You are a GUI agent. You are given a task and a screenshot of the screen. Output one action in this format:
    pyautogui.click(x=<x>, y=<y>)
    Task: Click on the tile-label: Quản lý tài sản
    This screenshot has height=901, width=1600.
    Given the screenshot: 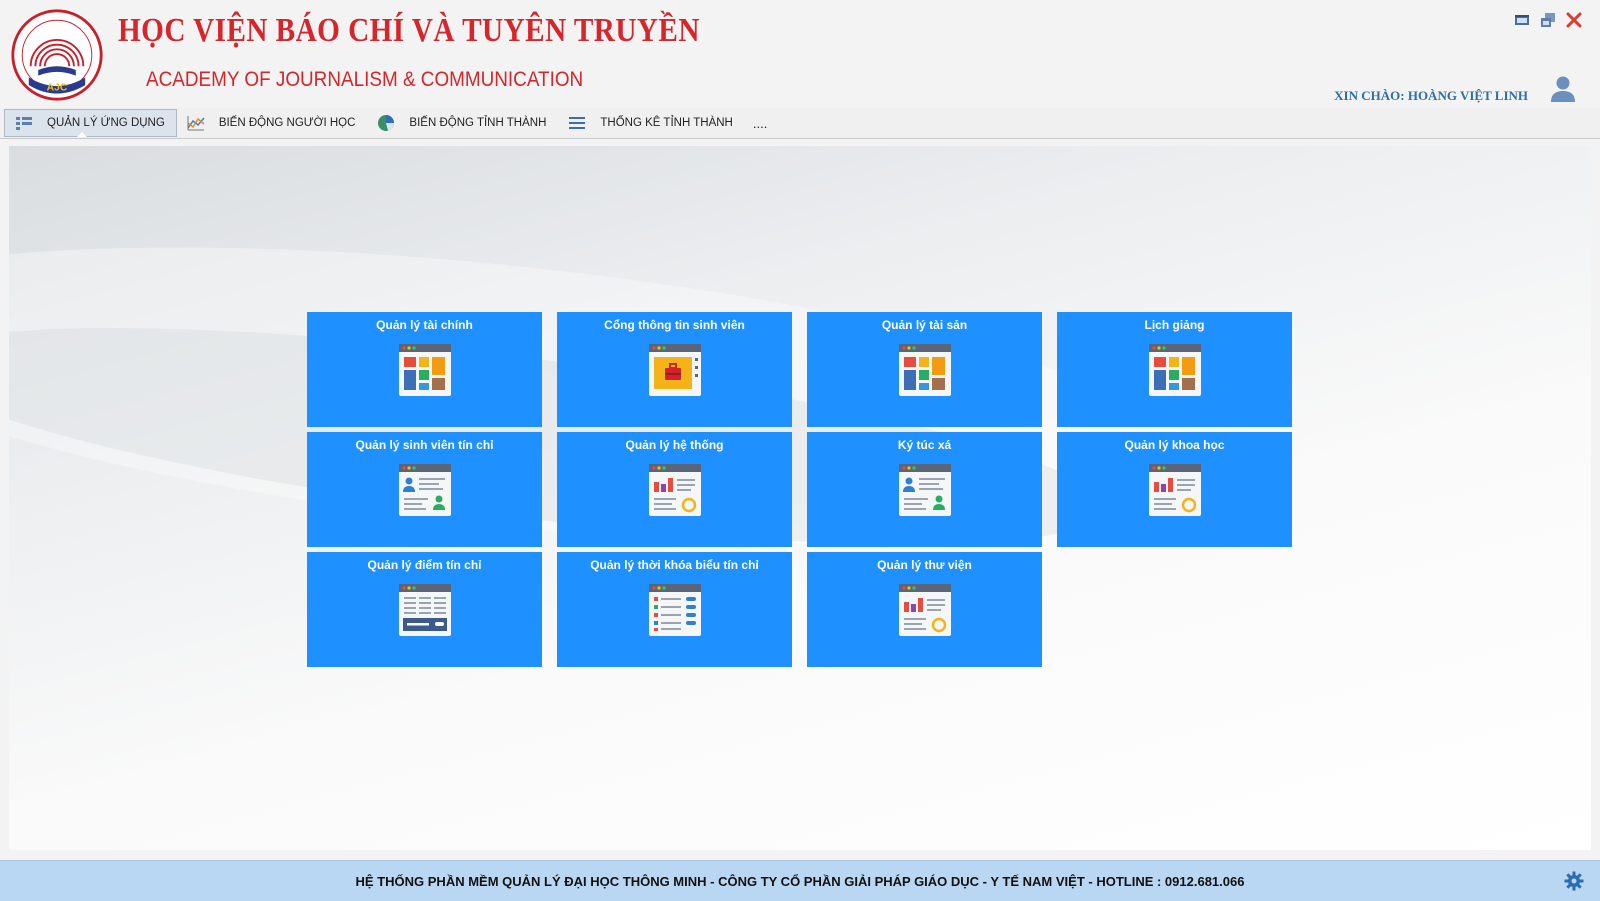 What is the action you would take?
    pyautogui.click(x=924, y=325)
    